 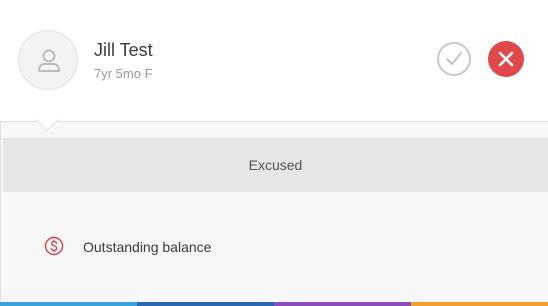 I want to click on avatar, so click(x=48, y=60).